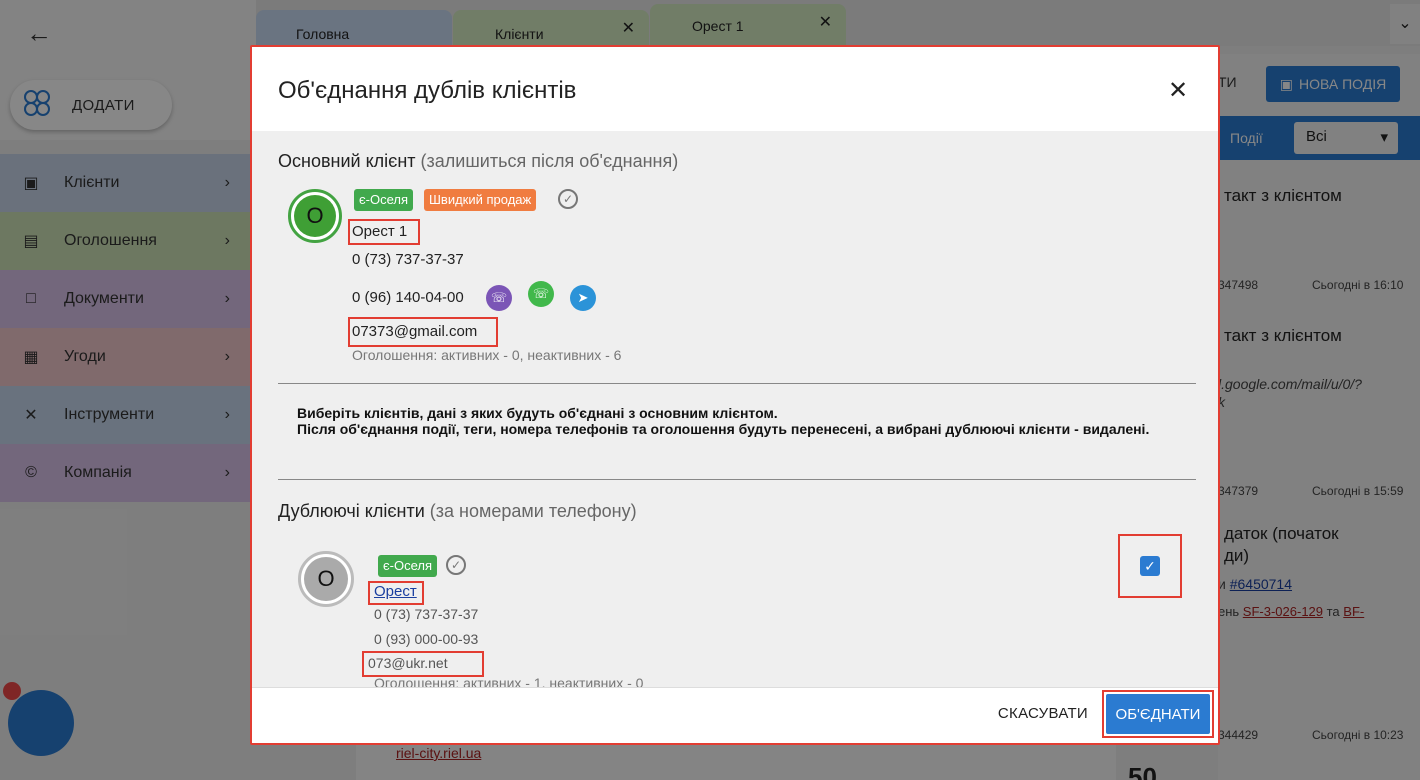 The width and height of the screenshot is (1420, 780). I want to click on copyright-icon: ©, so click(31, 472).